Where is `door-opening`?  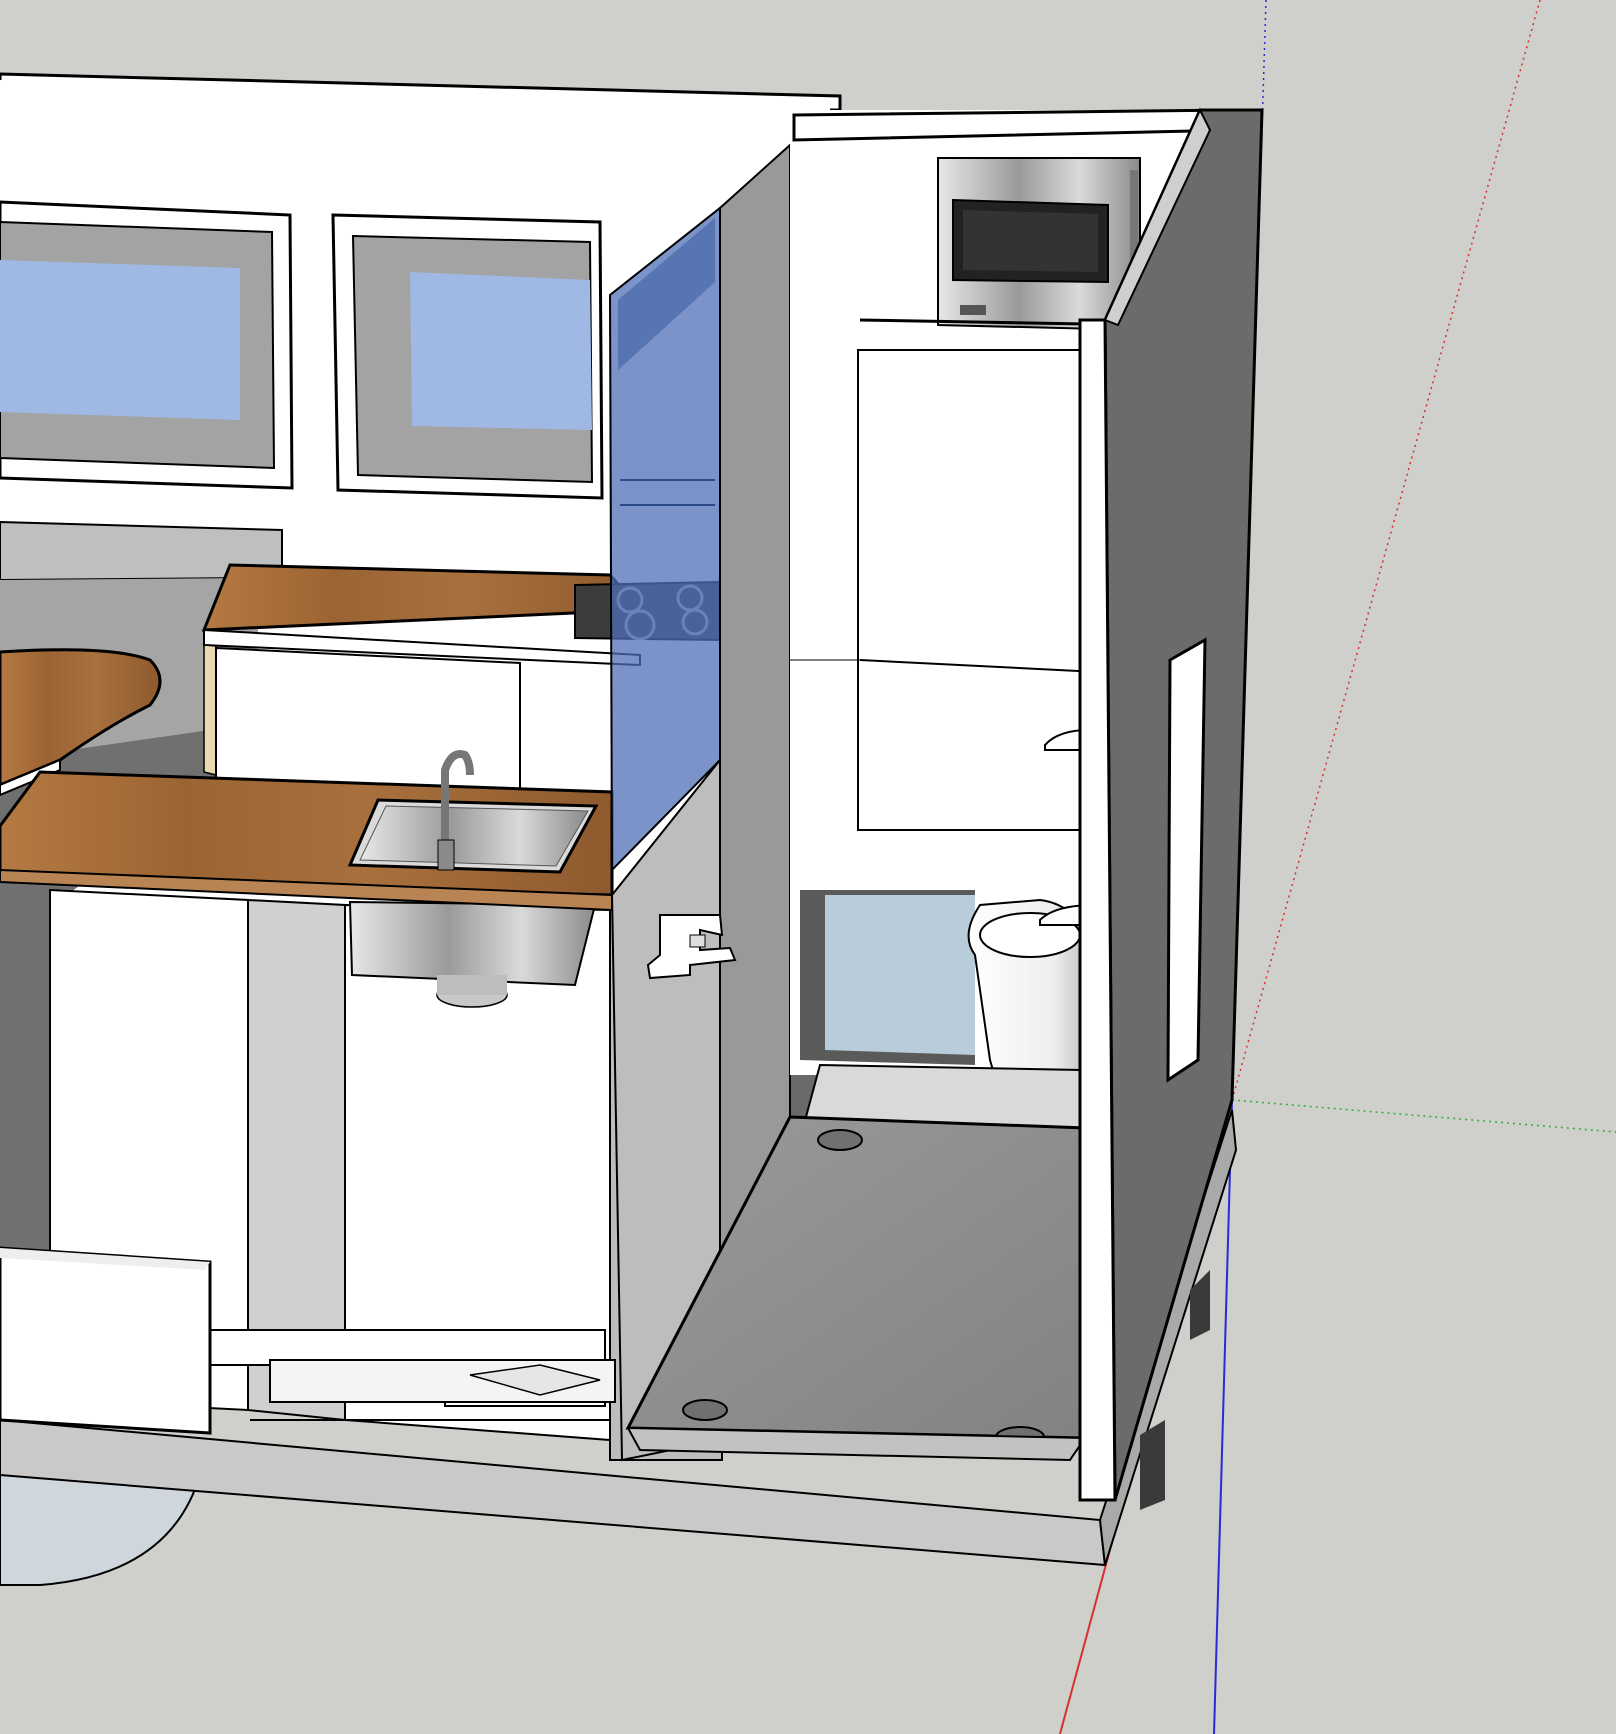
door-opening is located at coordinates (887, 977).